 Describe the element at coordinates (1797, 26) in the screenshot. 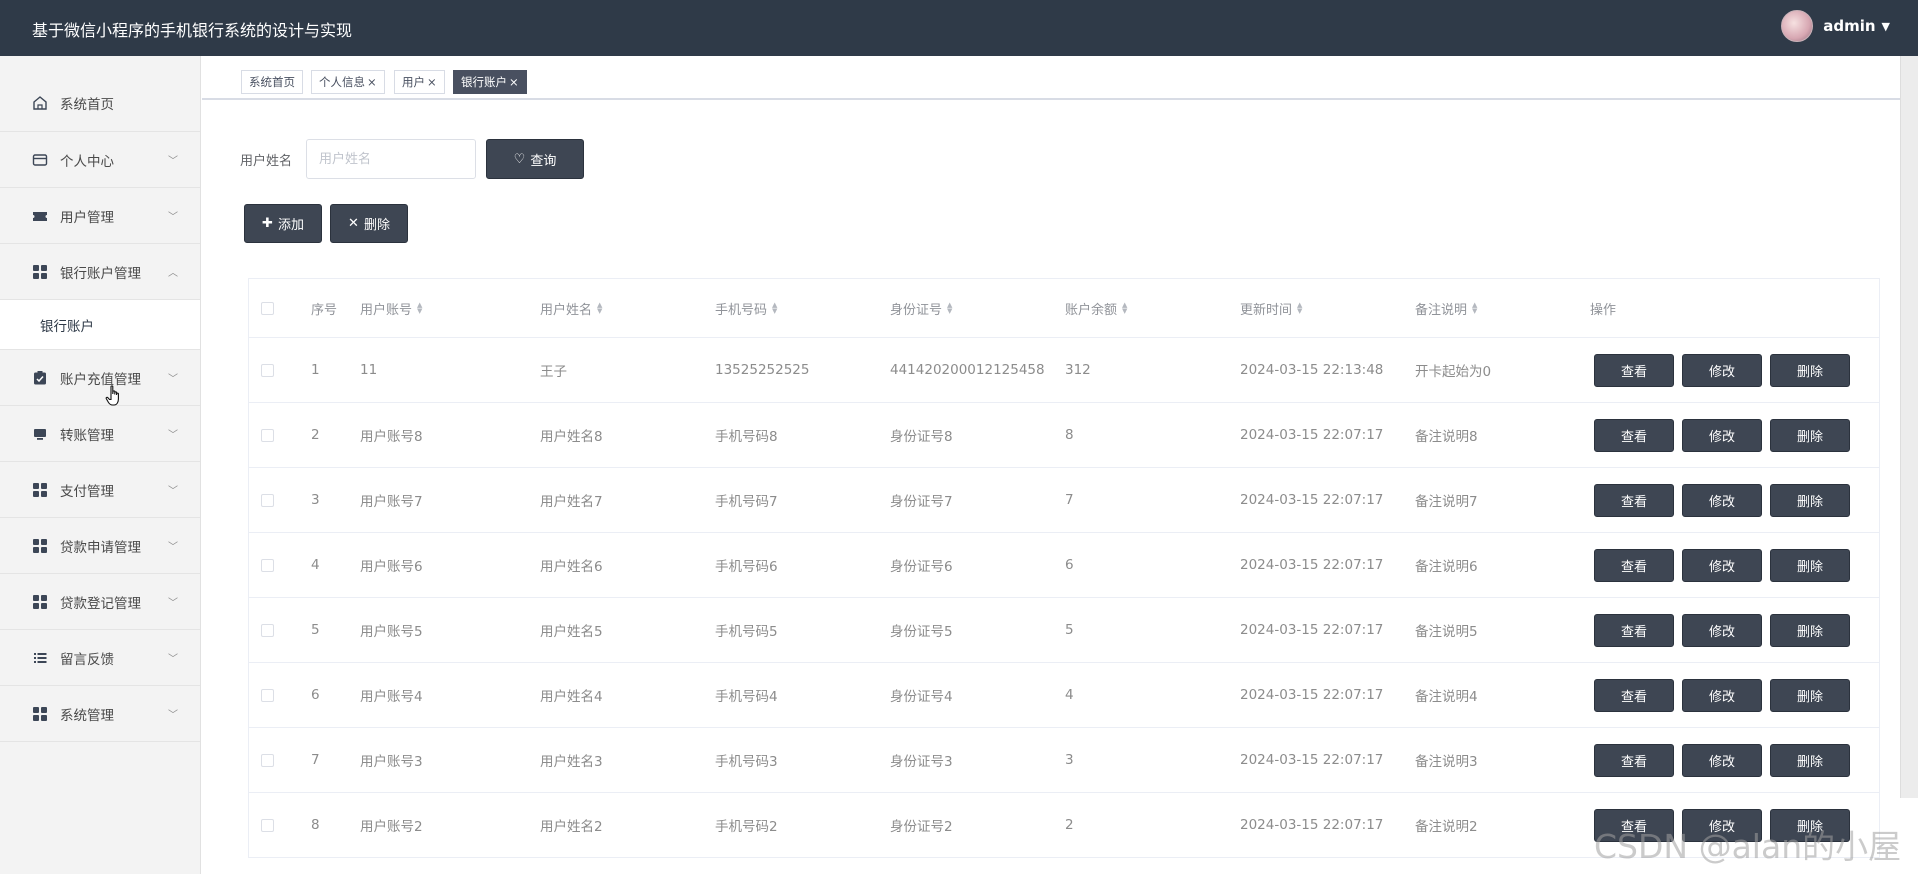

I see `avatar` at that location.